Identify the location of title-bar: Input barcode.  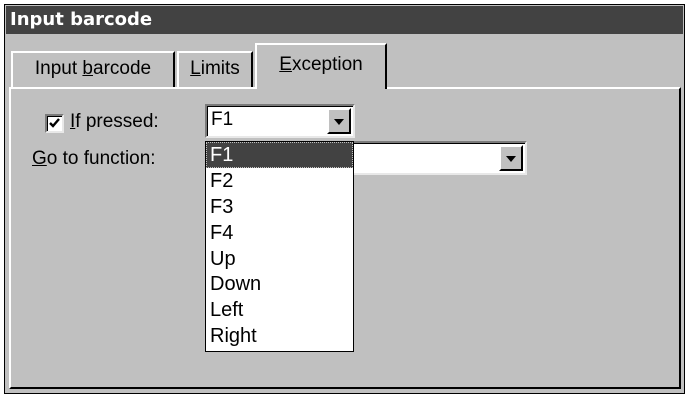
(344, 20).